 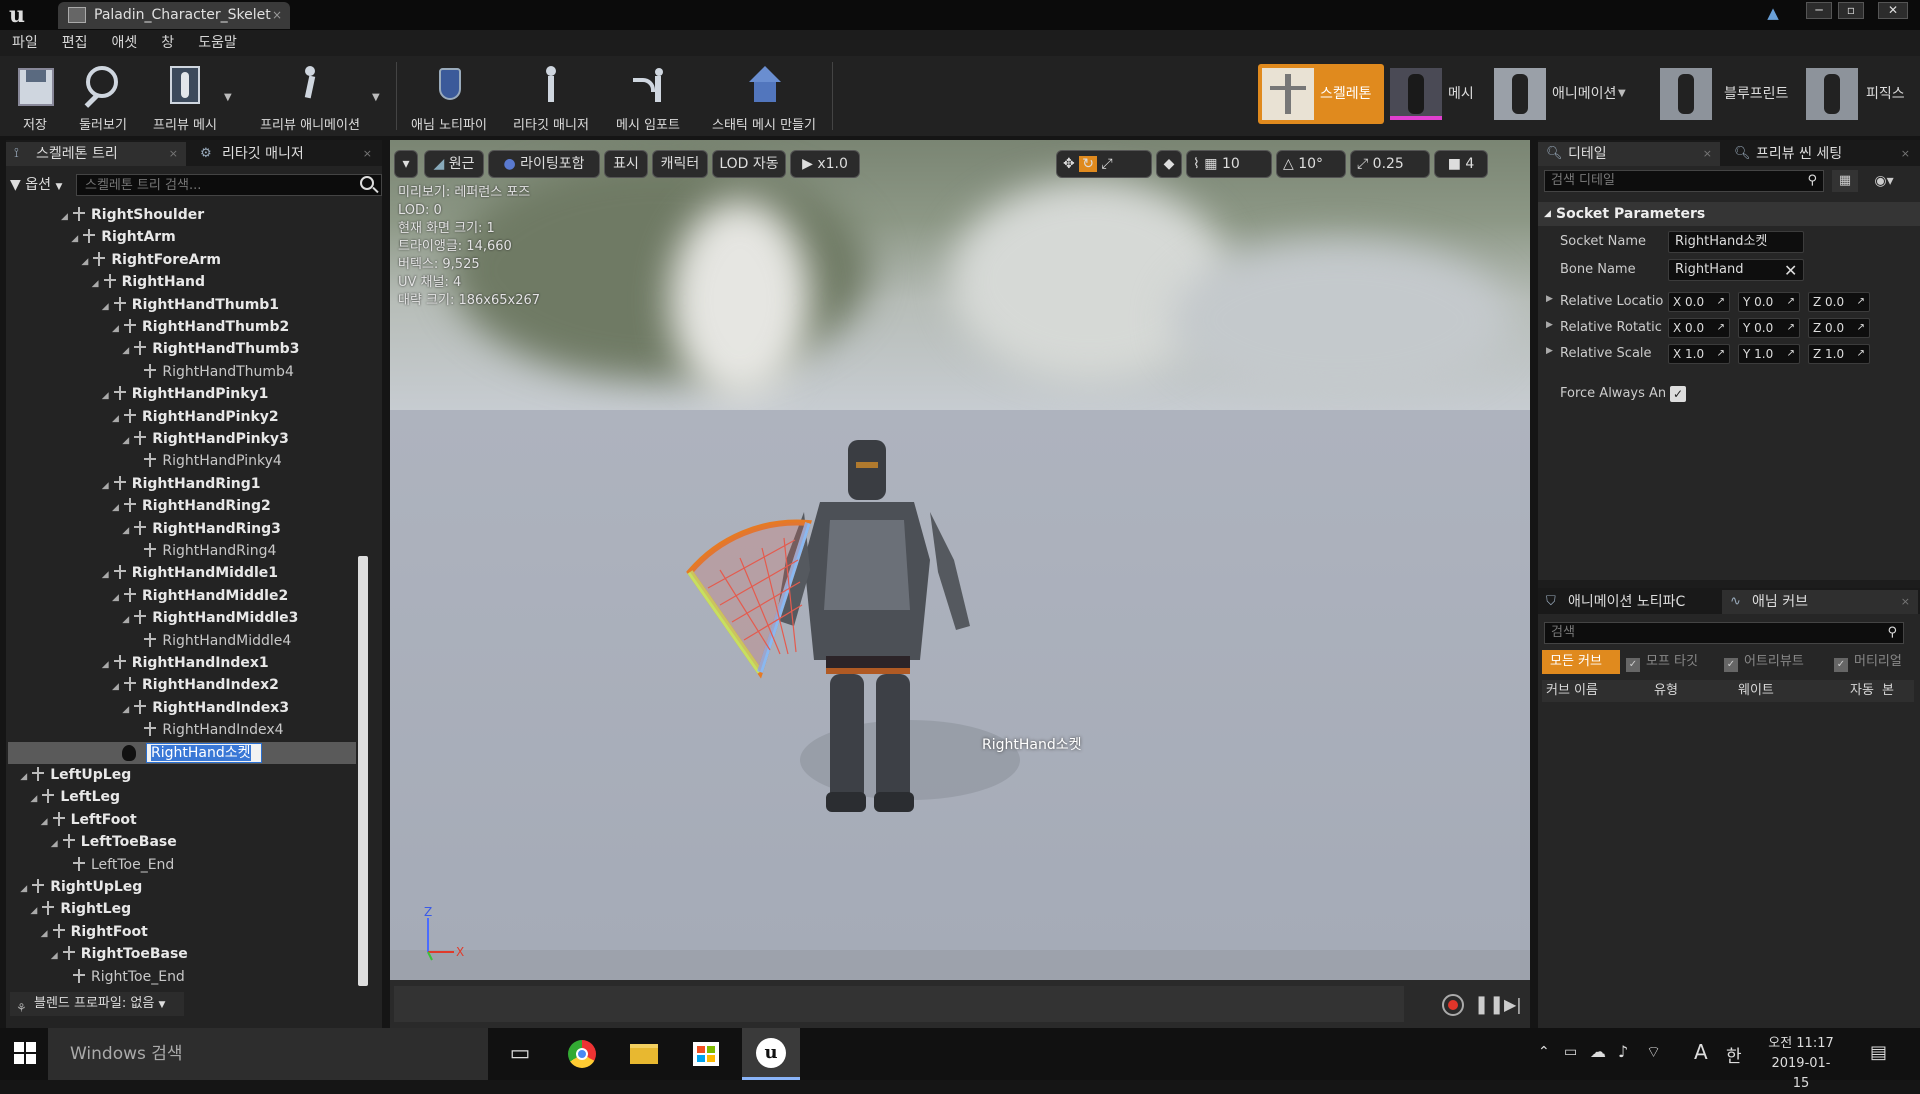 I want to click on scale-snap-icon: ⤢, so click(x=1362, y=164).